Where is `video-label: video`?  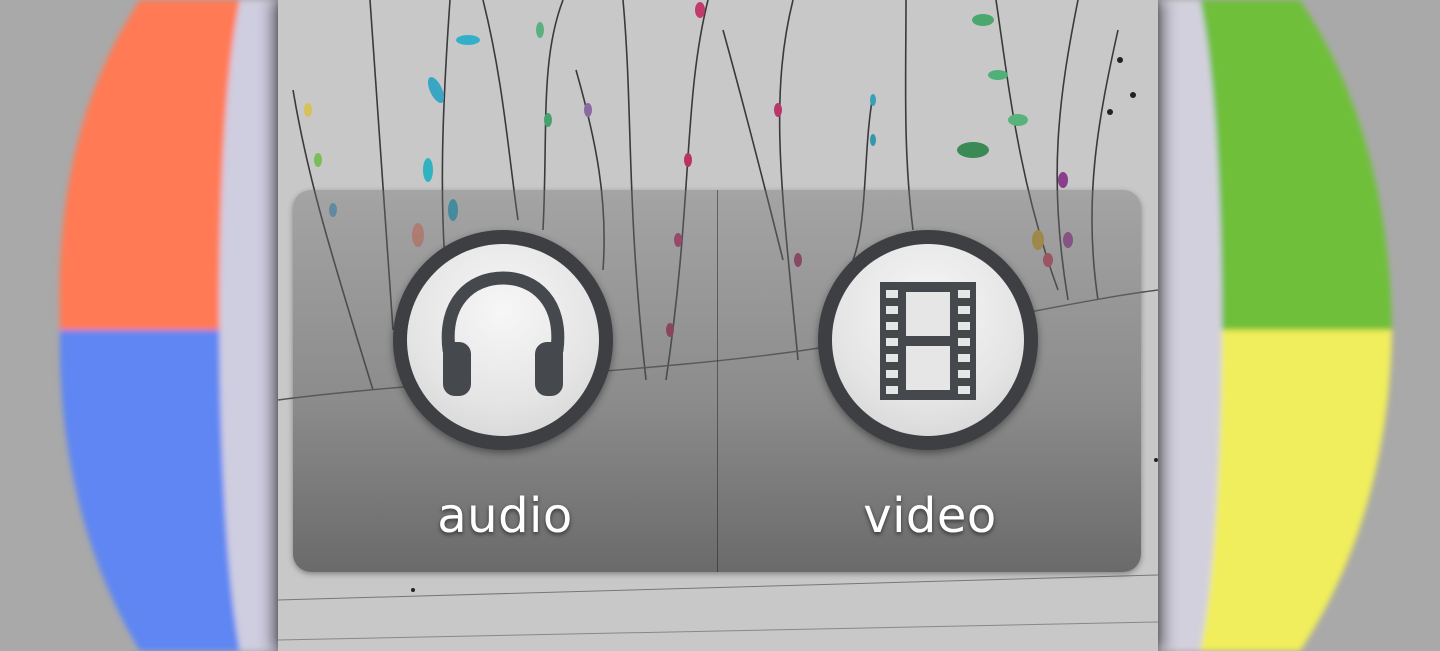 video-label: video is located at coordinates (930, 516).